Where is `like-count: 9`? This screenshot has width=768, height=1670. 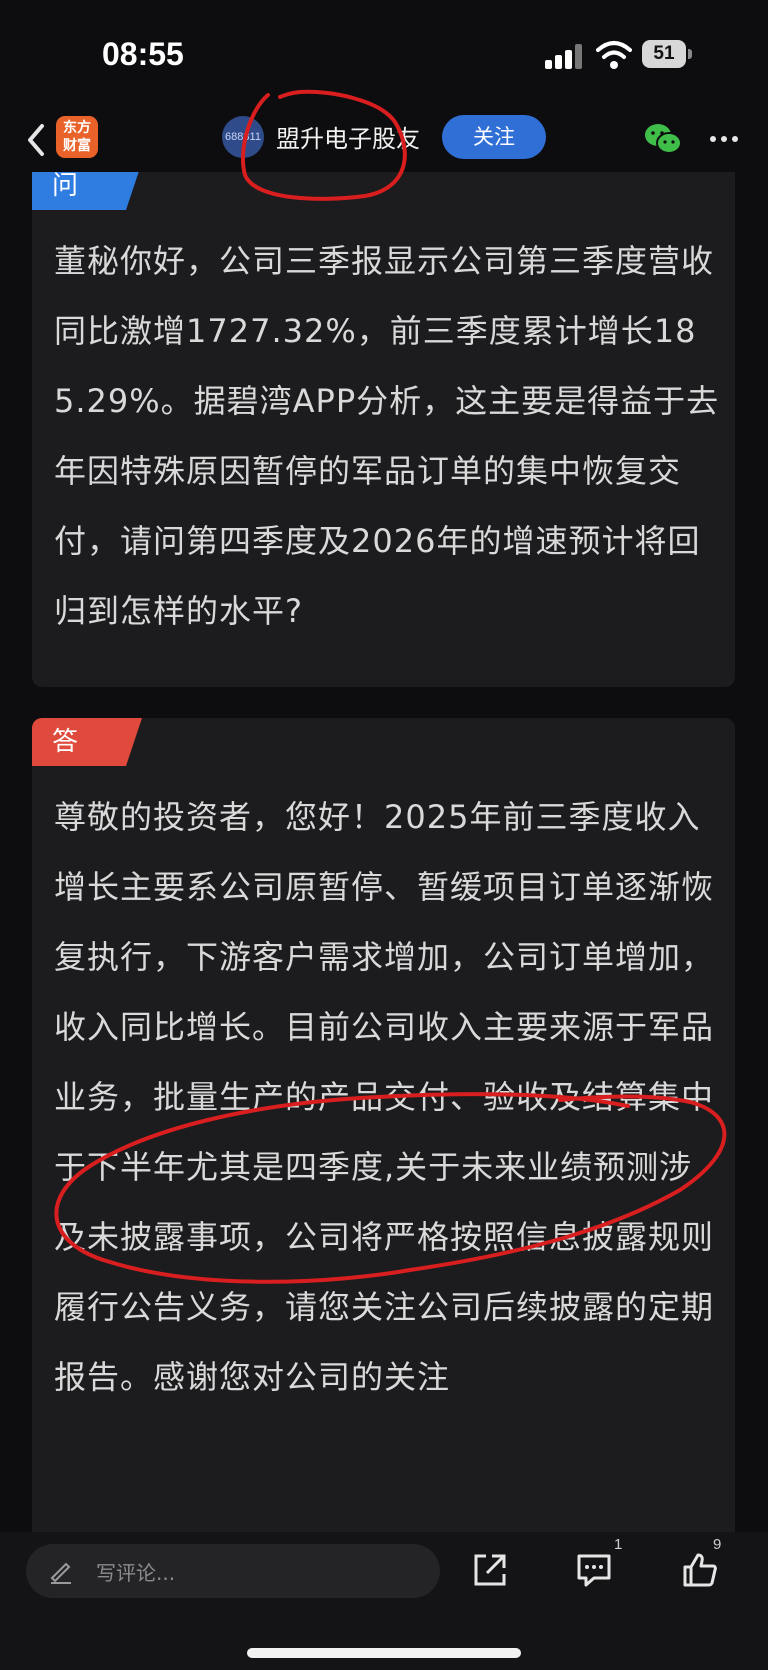 like-count: 9 is located at coordinates (717, 1544).